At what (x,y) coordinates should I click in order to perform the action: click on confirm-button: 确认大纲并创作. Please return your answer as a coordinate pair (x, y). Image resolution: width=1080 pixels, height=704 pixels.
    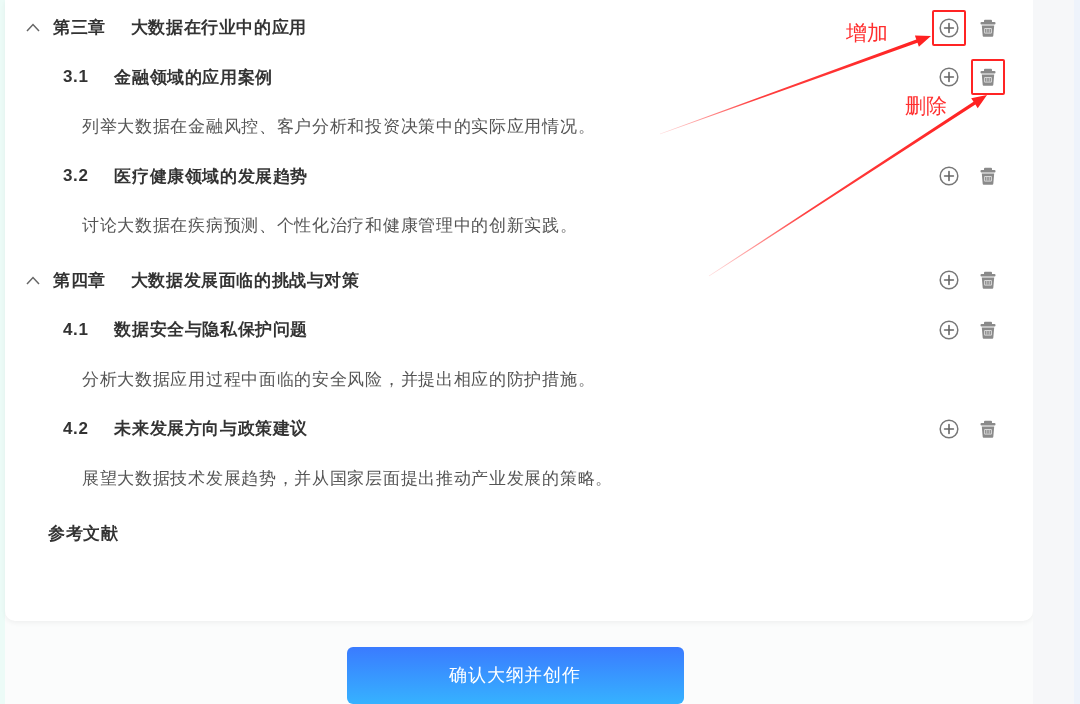
    Looking at the image, I should click on (515, 675).